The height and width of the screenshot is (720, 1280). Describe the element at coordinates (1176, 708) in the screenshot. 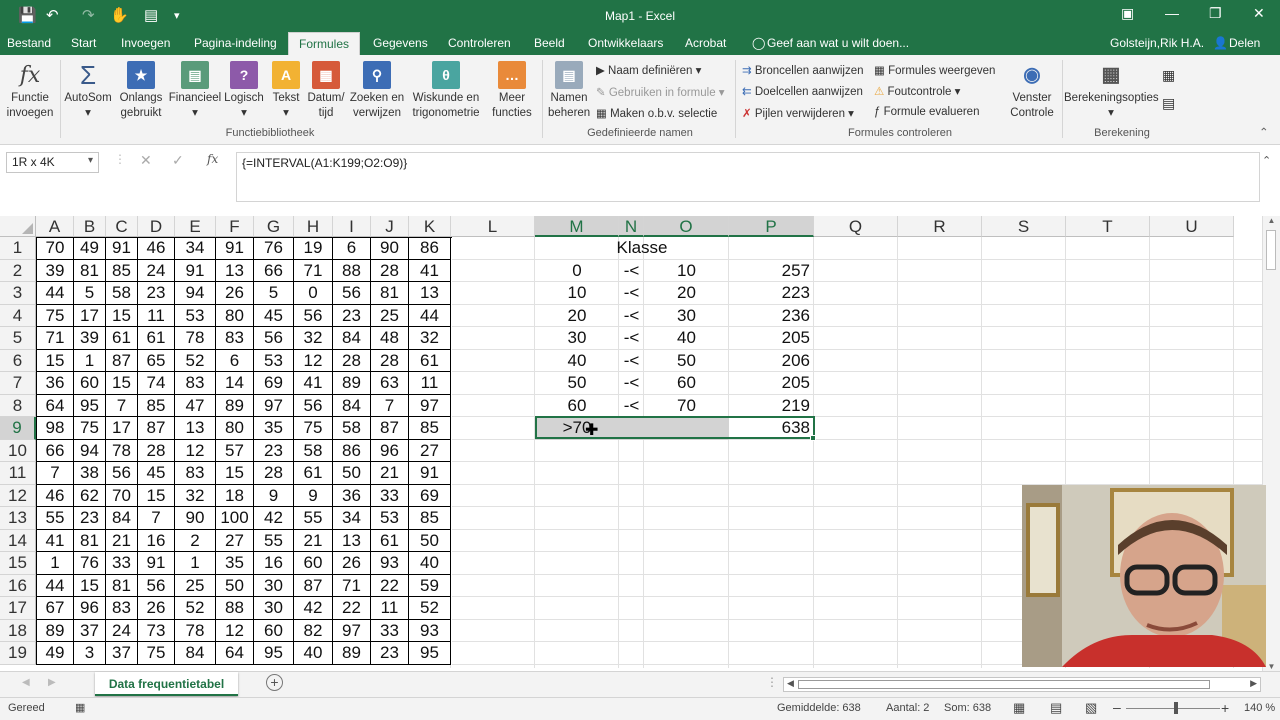

I see `zoom-thumb` at that location.